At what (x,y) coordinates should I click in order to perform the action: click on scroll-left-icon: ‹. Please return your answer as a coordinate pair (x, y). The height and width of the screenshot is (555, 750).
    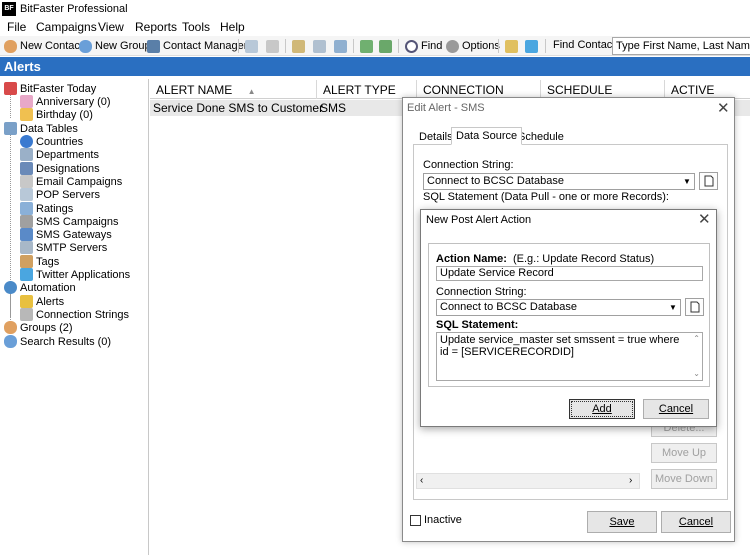
    Looking at the image, I should click on (421, 480).